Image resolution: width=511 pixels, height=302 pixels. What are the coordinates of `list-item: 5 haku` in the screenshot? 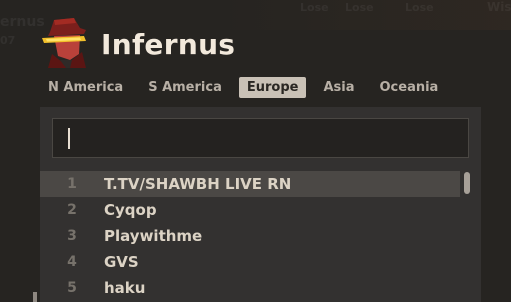 It's located at (250, 288).